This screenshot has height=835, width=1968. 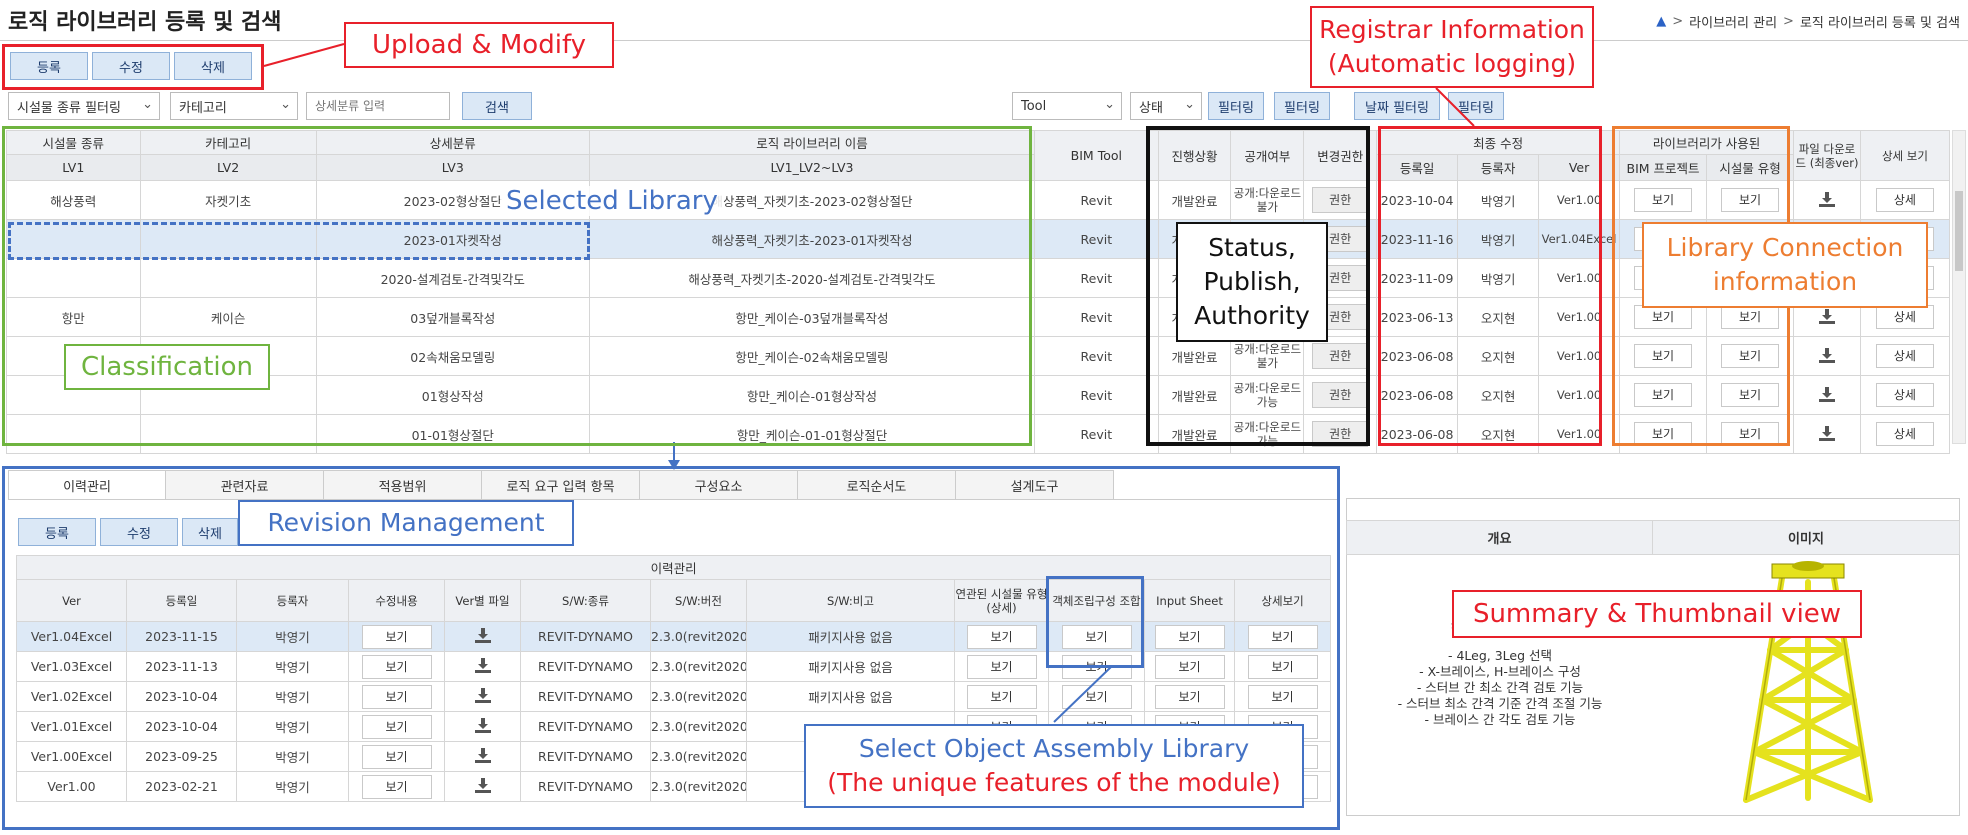 What do you see at coordinates (1785, 265) in the screenshot?
I see `connection-label: Library Connection information` at bounding box center [1785, 265].